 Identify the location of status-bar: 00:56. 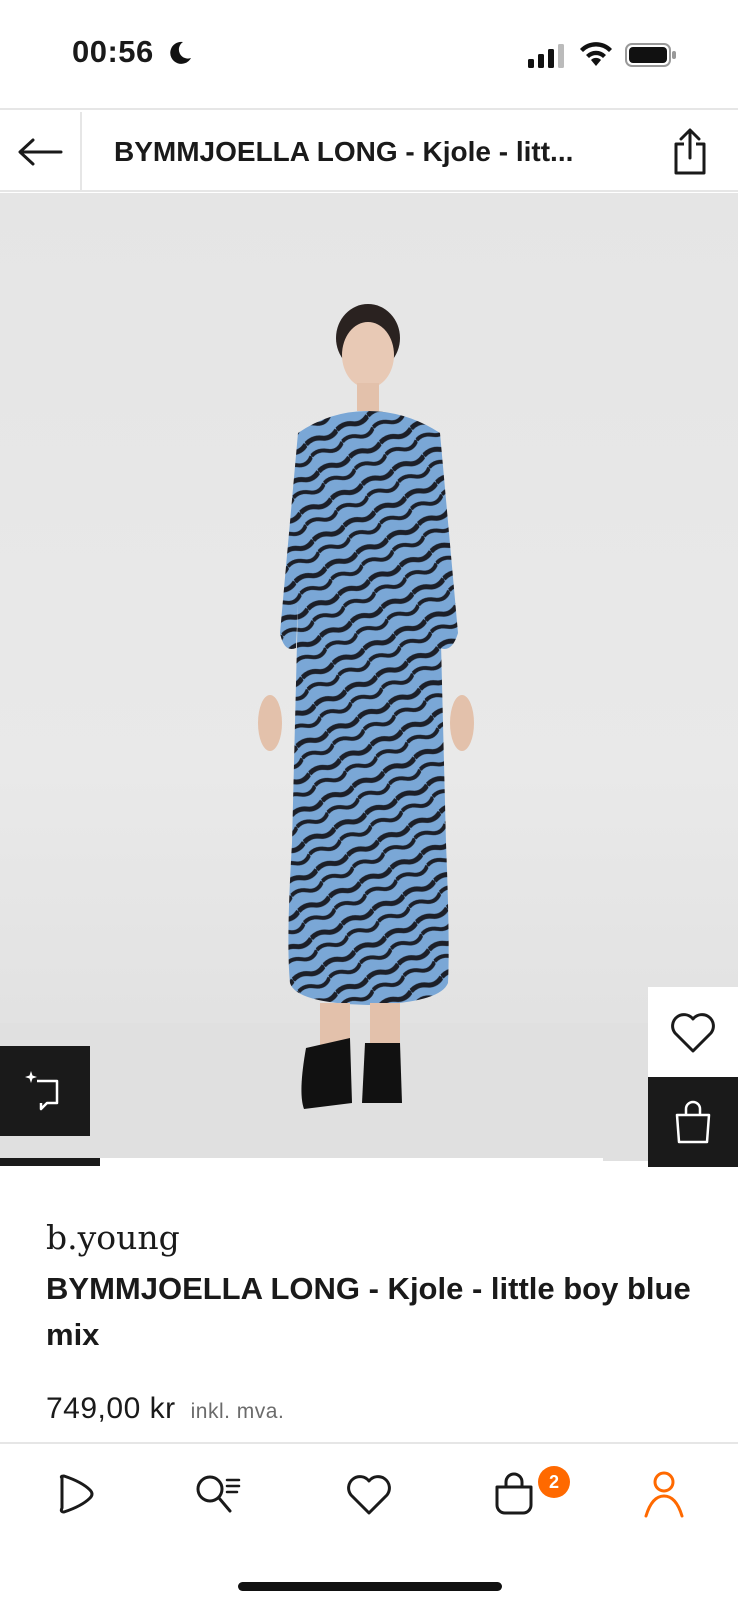
(369, 55).